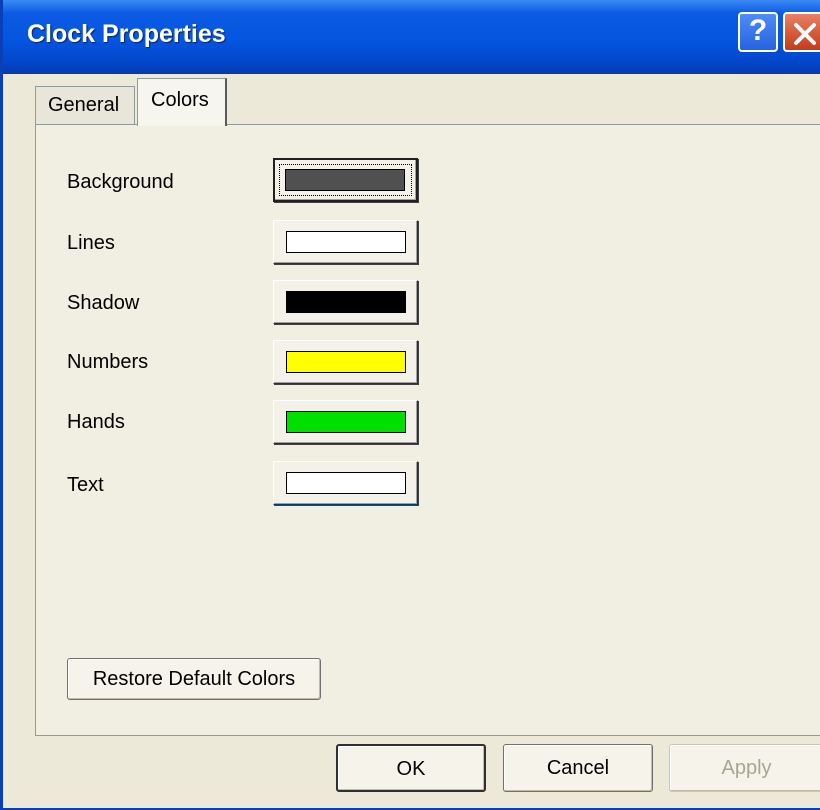 This screenshot has height=810, width=820. I want to click on apply-button: Apply, so click(744, 768).